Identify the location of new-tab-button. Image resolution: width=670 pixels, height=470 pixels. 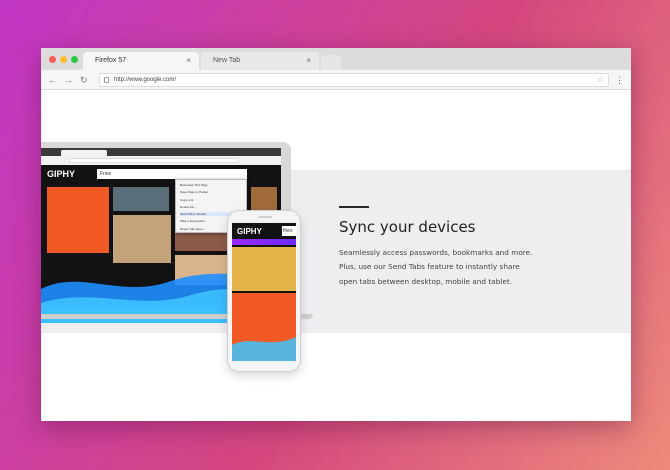
(331, 62).